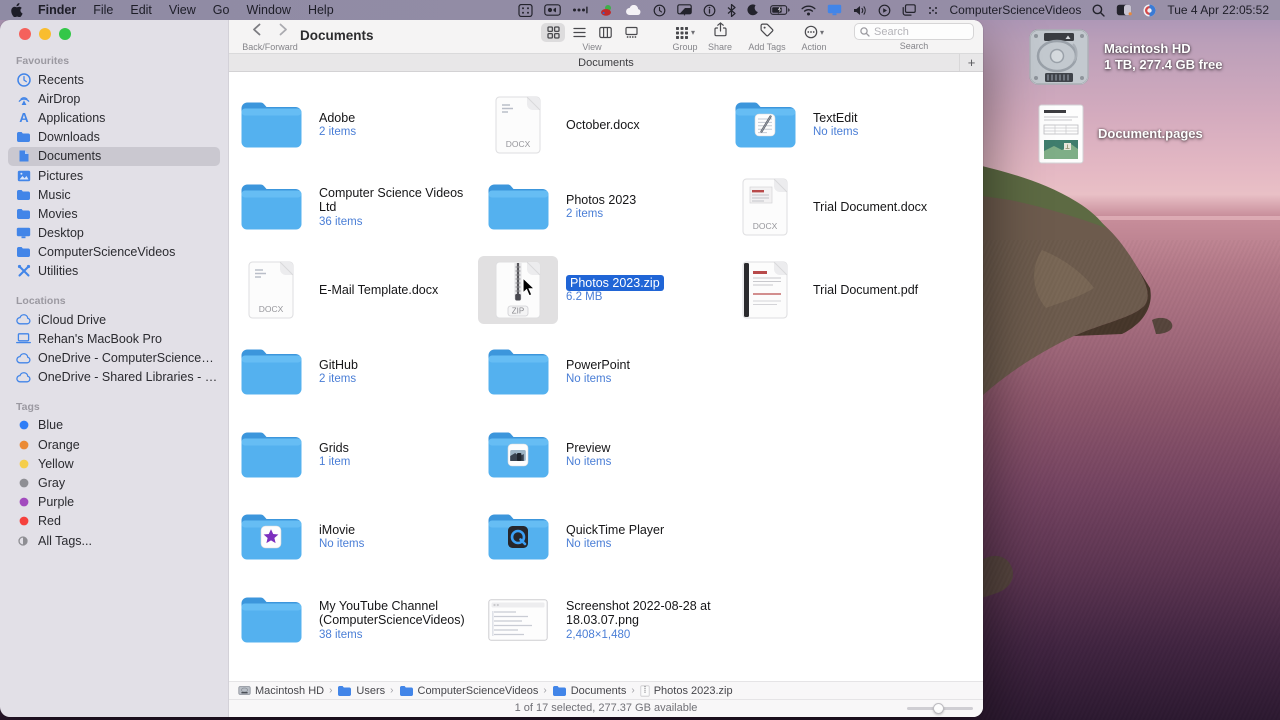  What do you see at coordinates (552, 10) in the screenshot?
I see `screen-rec-icon` at bounding box center [552, 10].